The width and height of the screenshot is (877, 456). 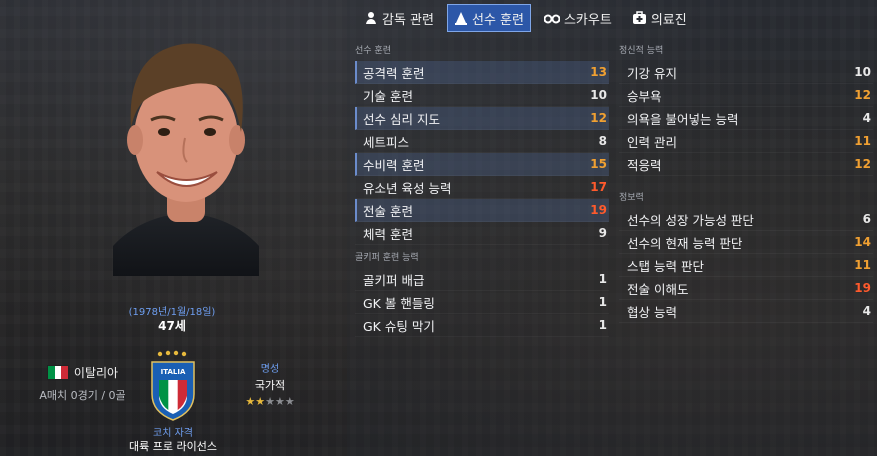 What do you see at coordinates (96, 373) in the screenshot?
I see `nationality-name: 이탈리아` at bounding box center [96, 373].